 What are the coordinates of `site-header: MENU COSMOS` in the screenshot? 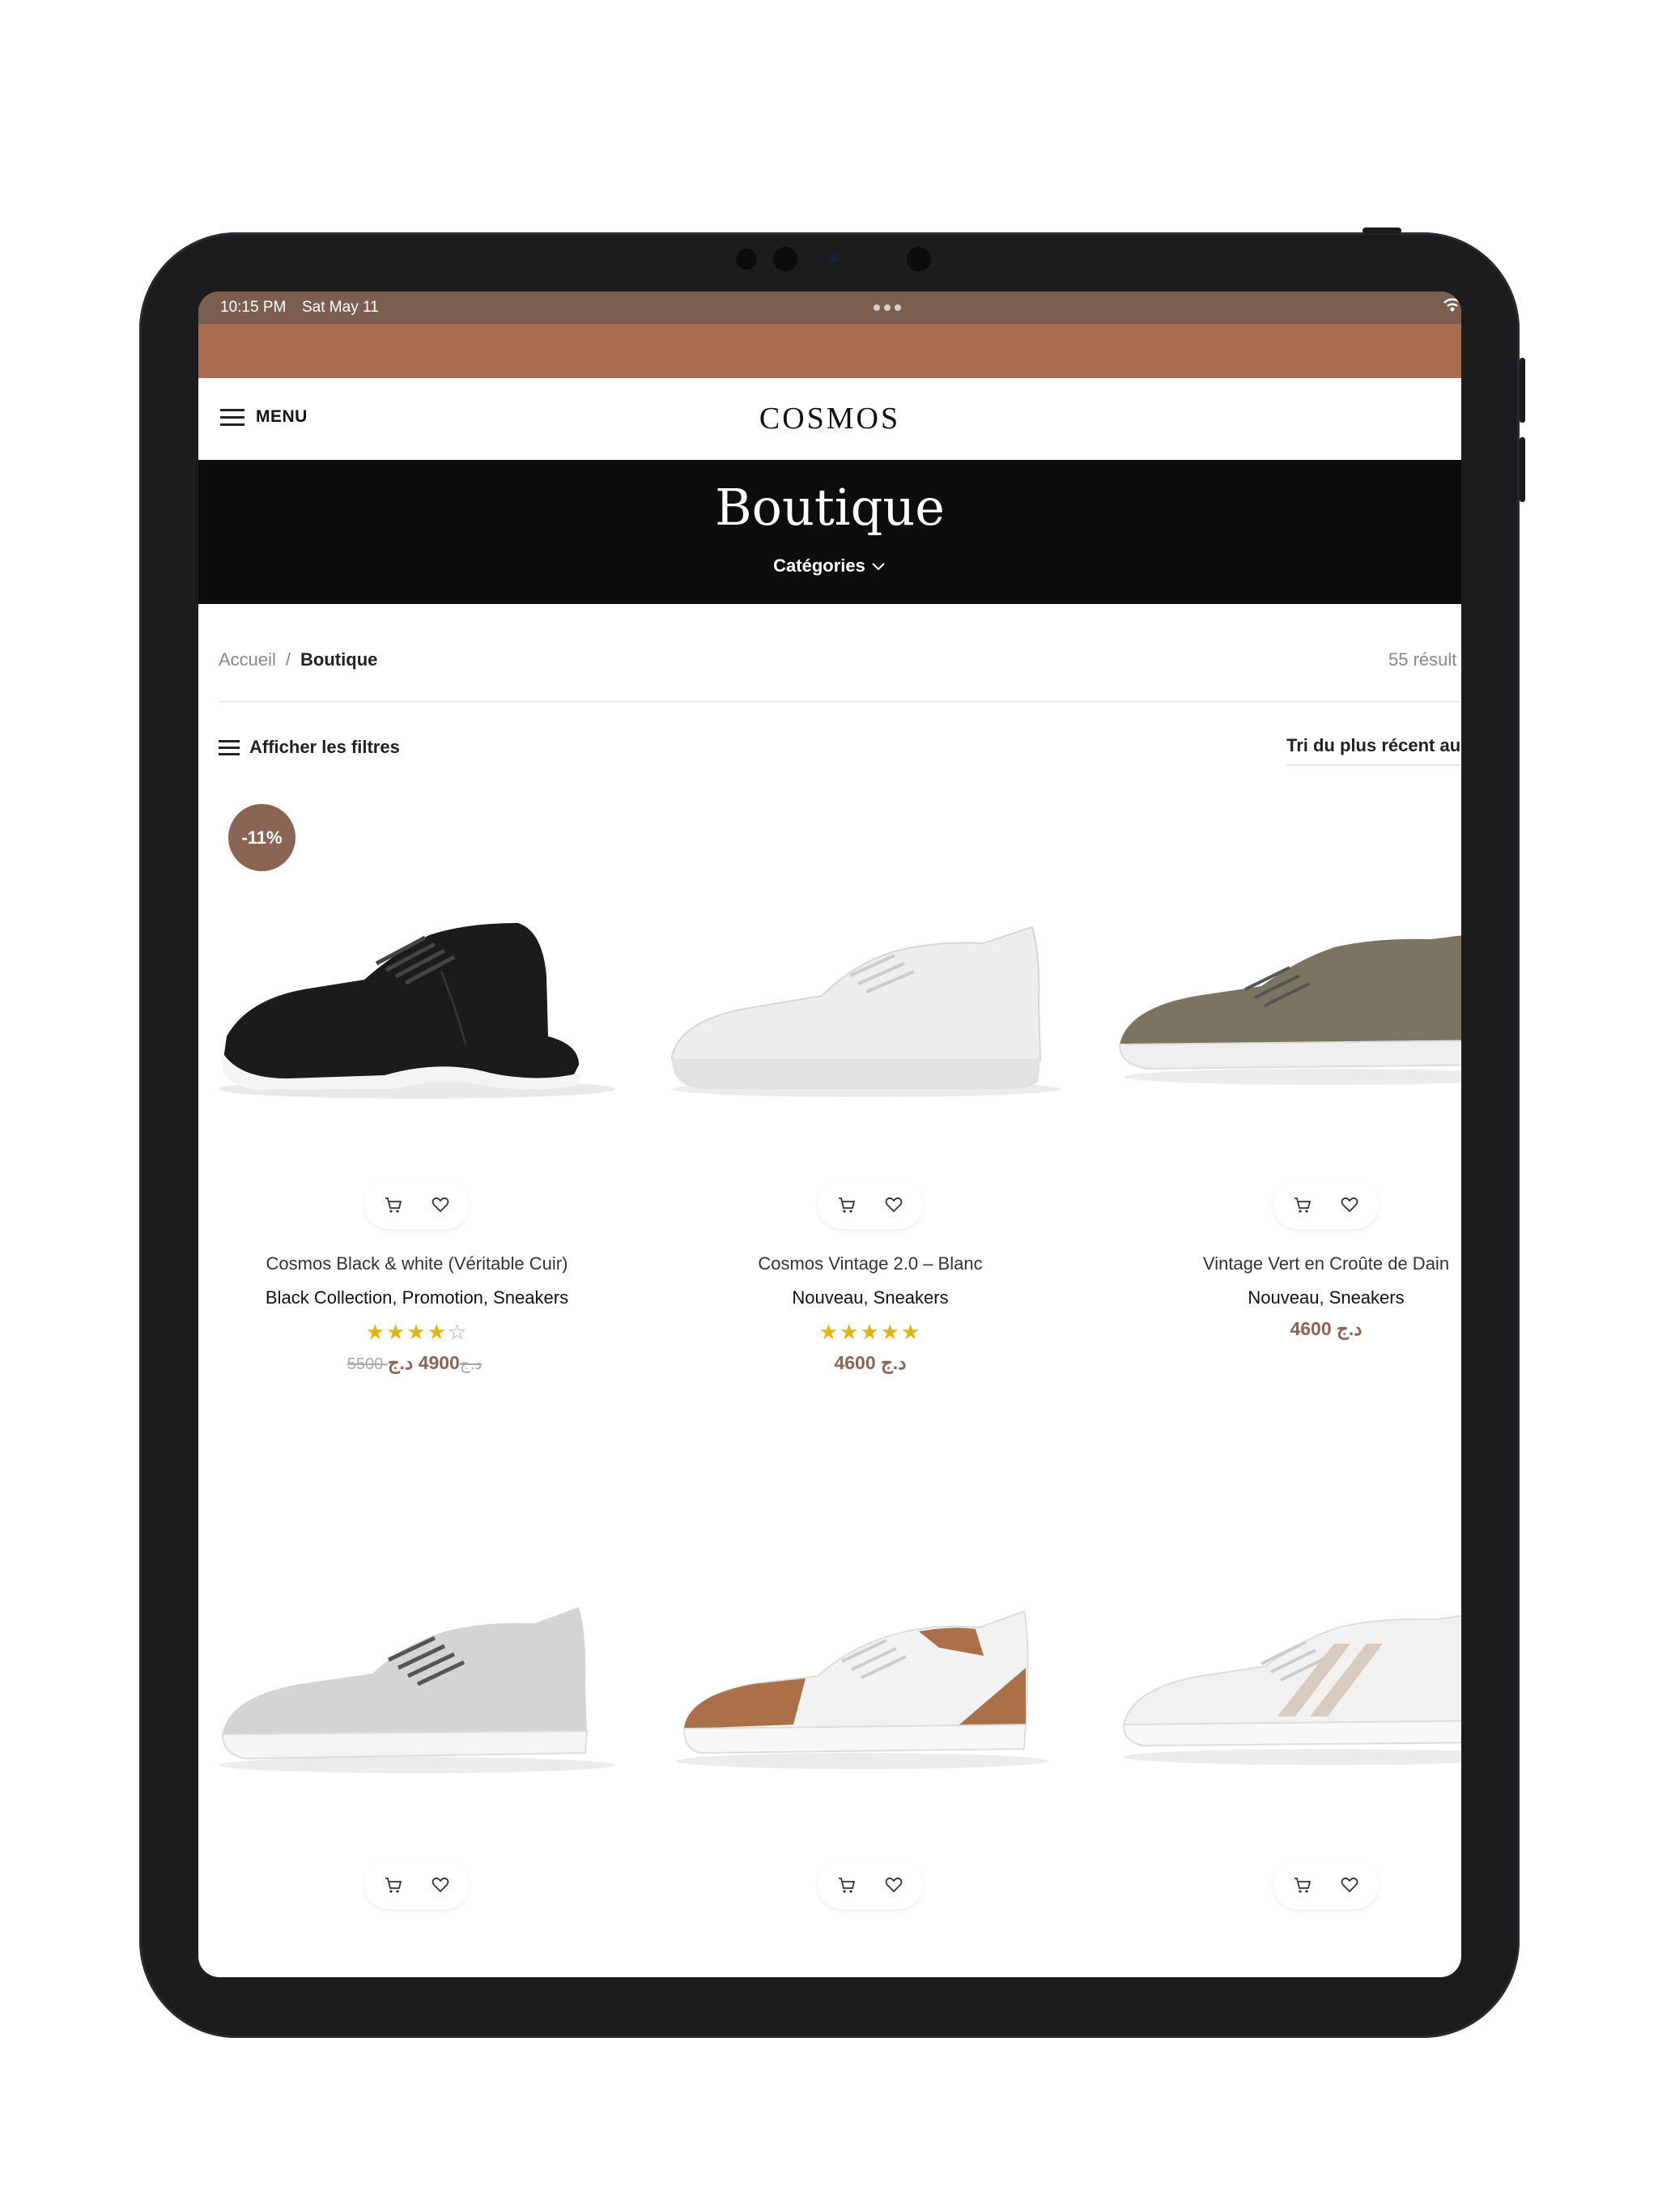 It's located at (829, 419).